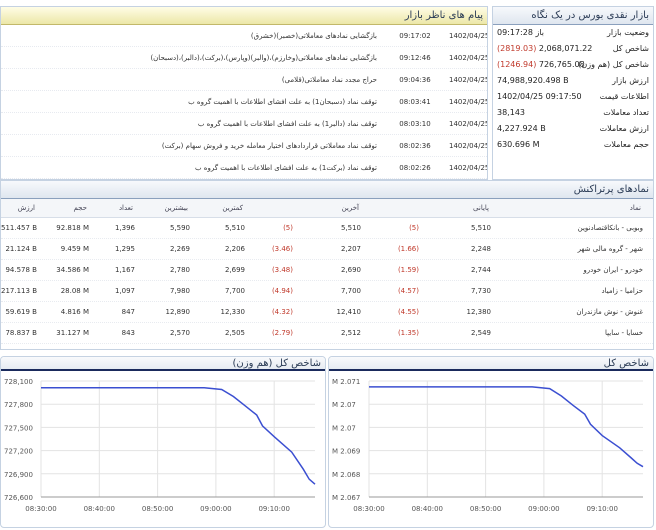 Image resolution: width=656 pixels, height=530 pixels. What do you see at coordinates (179, 333) in the screenshot?
I see `cell-max: 2,570` at bounding box center [179, 333].